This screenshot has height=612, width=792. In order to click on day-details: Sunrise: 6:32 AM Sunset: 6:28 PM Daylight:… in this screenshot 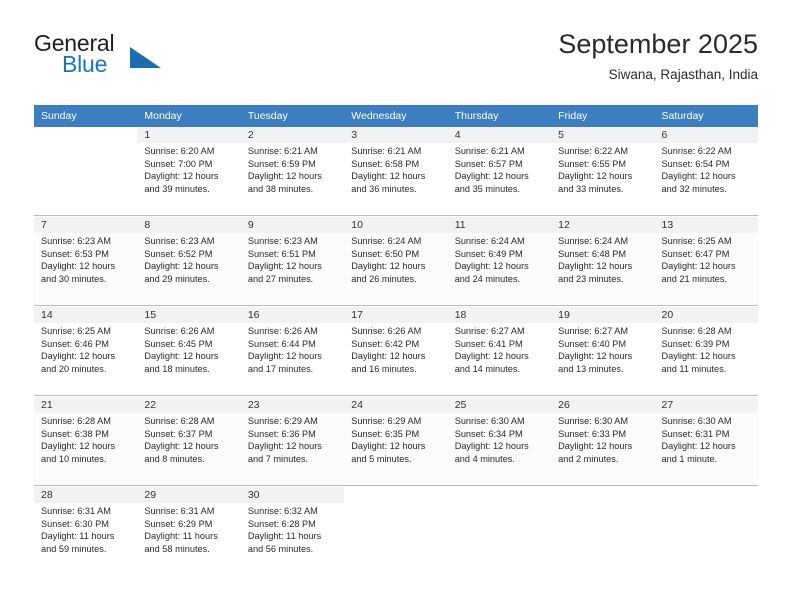, I will do `click(292, 529)`.